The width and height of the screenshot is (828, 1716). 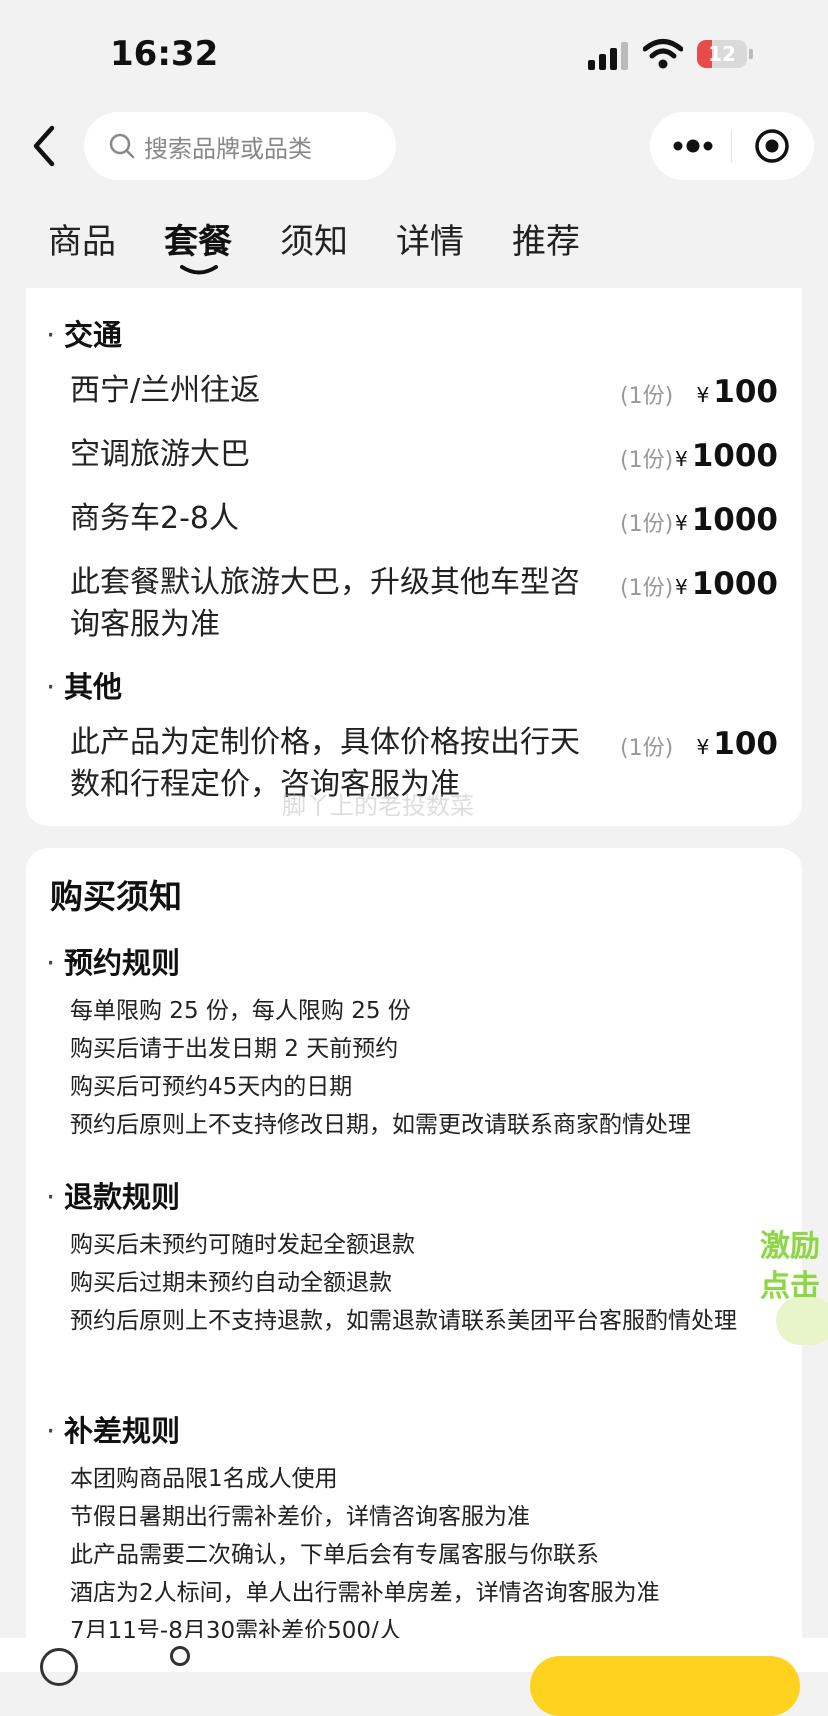 I want to click on section-heading: · 其他, so click(x=84, y=687).